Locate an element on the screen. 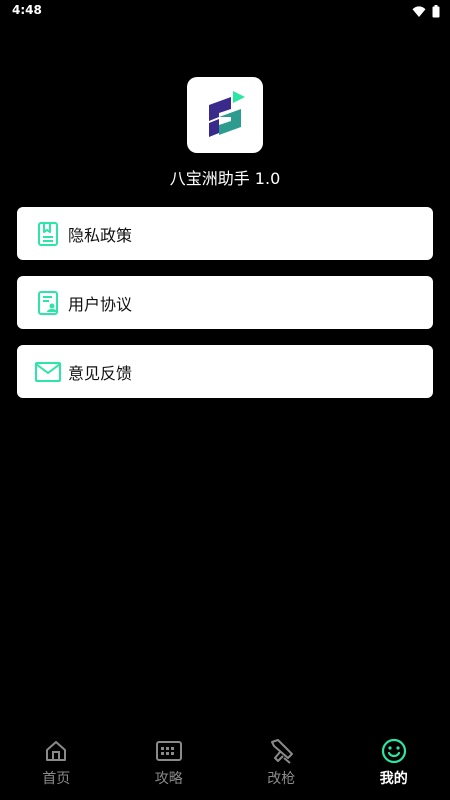 This screenshot has height=800, width=450. app-logo is located at coordinates (225, 115).